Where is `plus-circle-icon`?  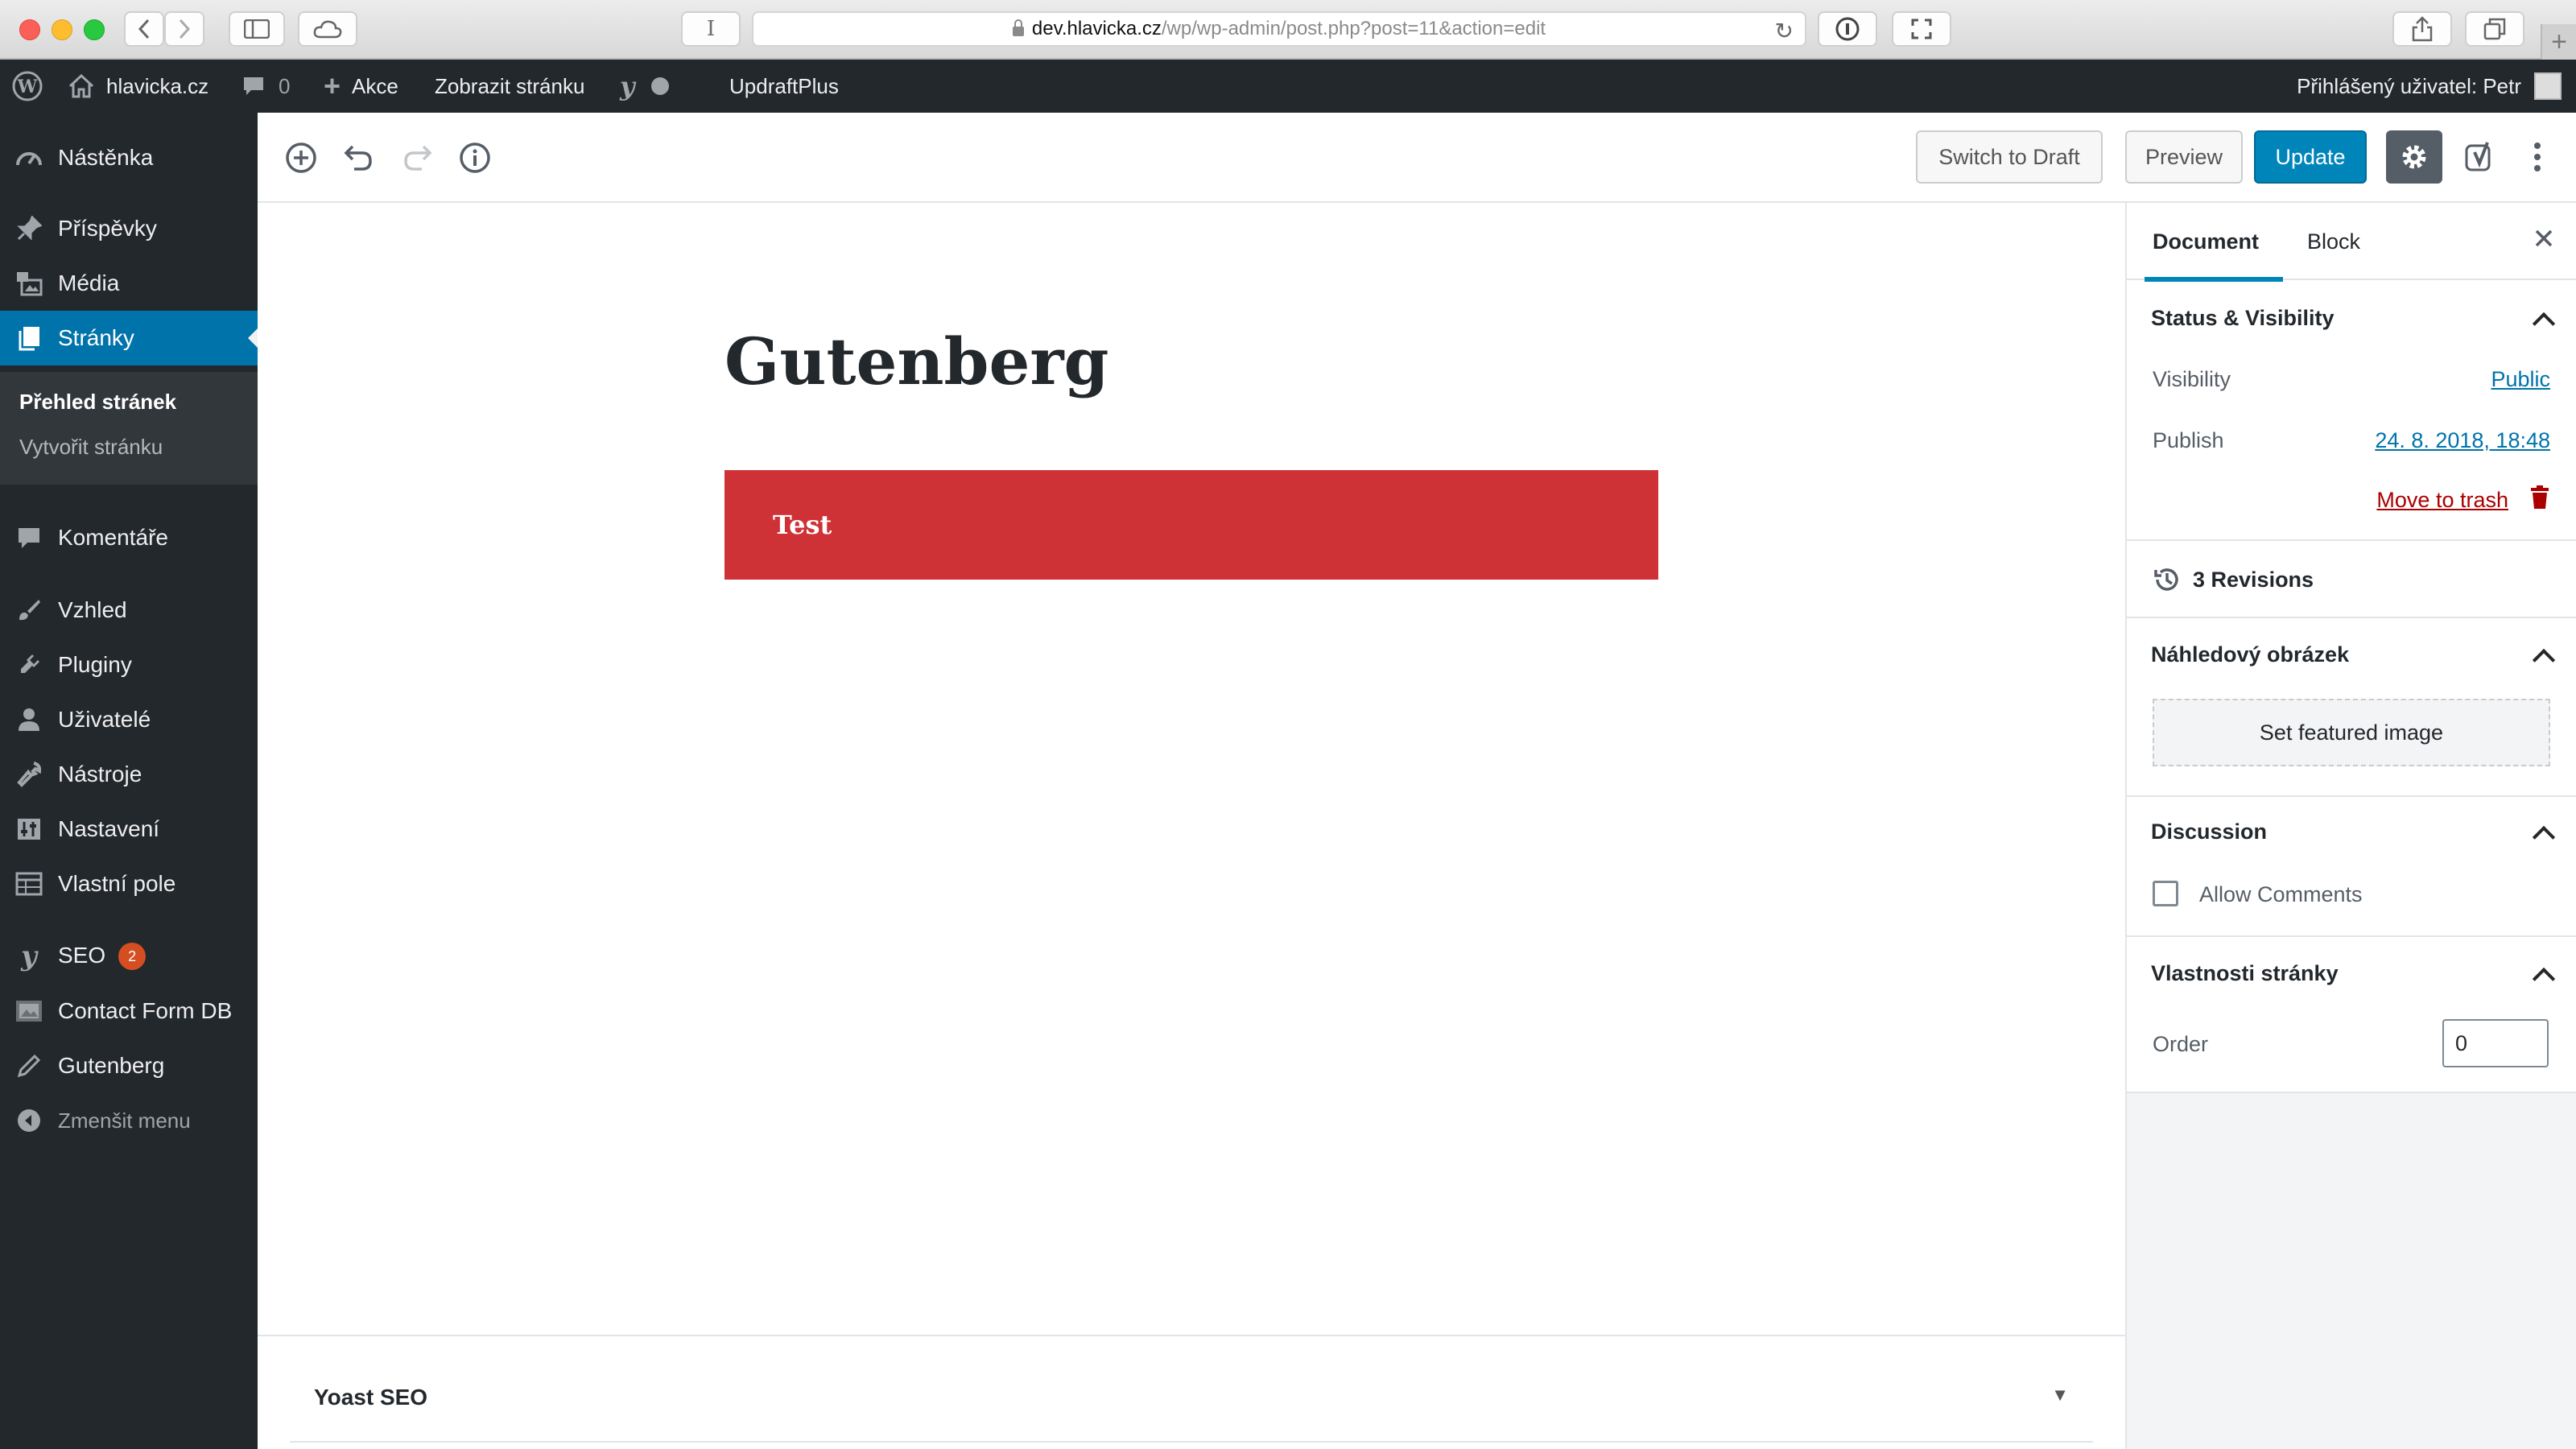
plus-circle-icon is located at coordinates (301, 157).